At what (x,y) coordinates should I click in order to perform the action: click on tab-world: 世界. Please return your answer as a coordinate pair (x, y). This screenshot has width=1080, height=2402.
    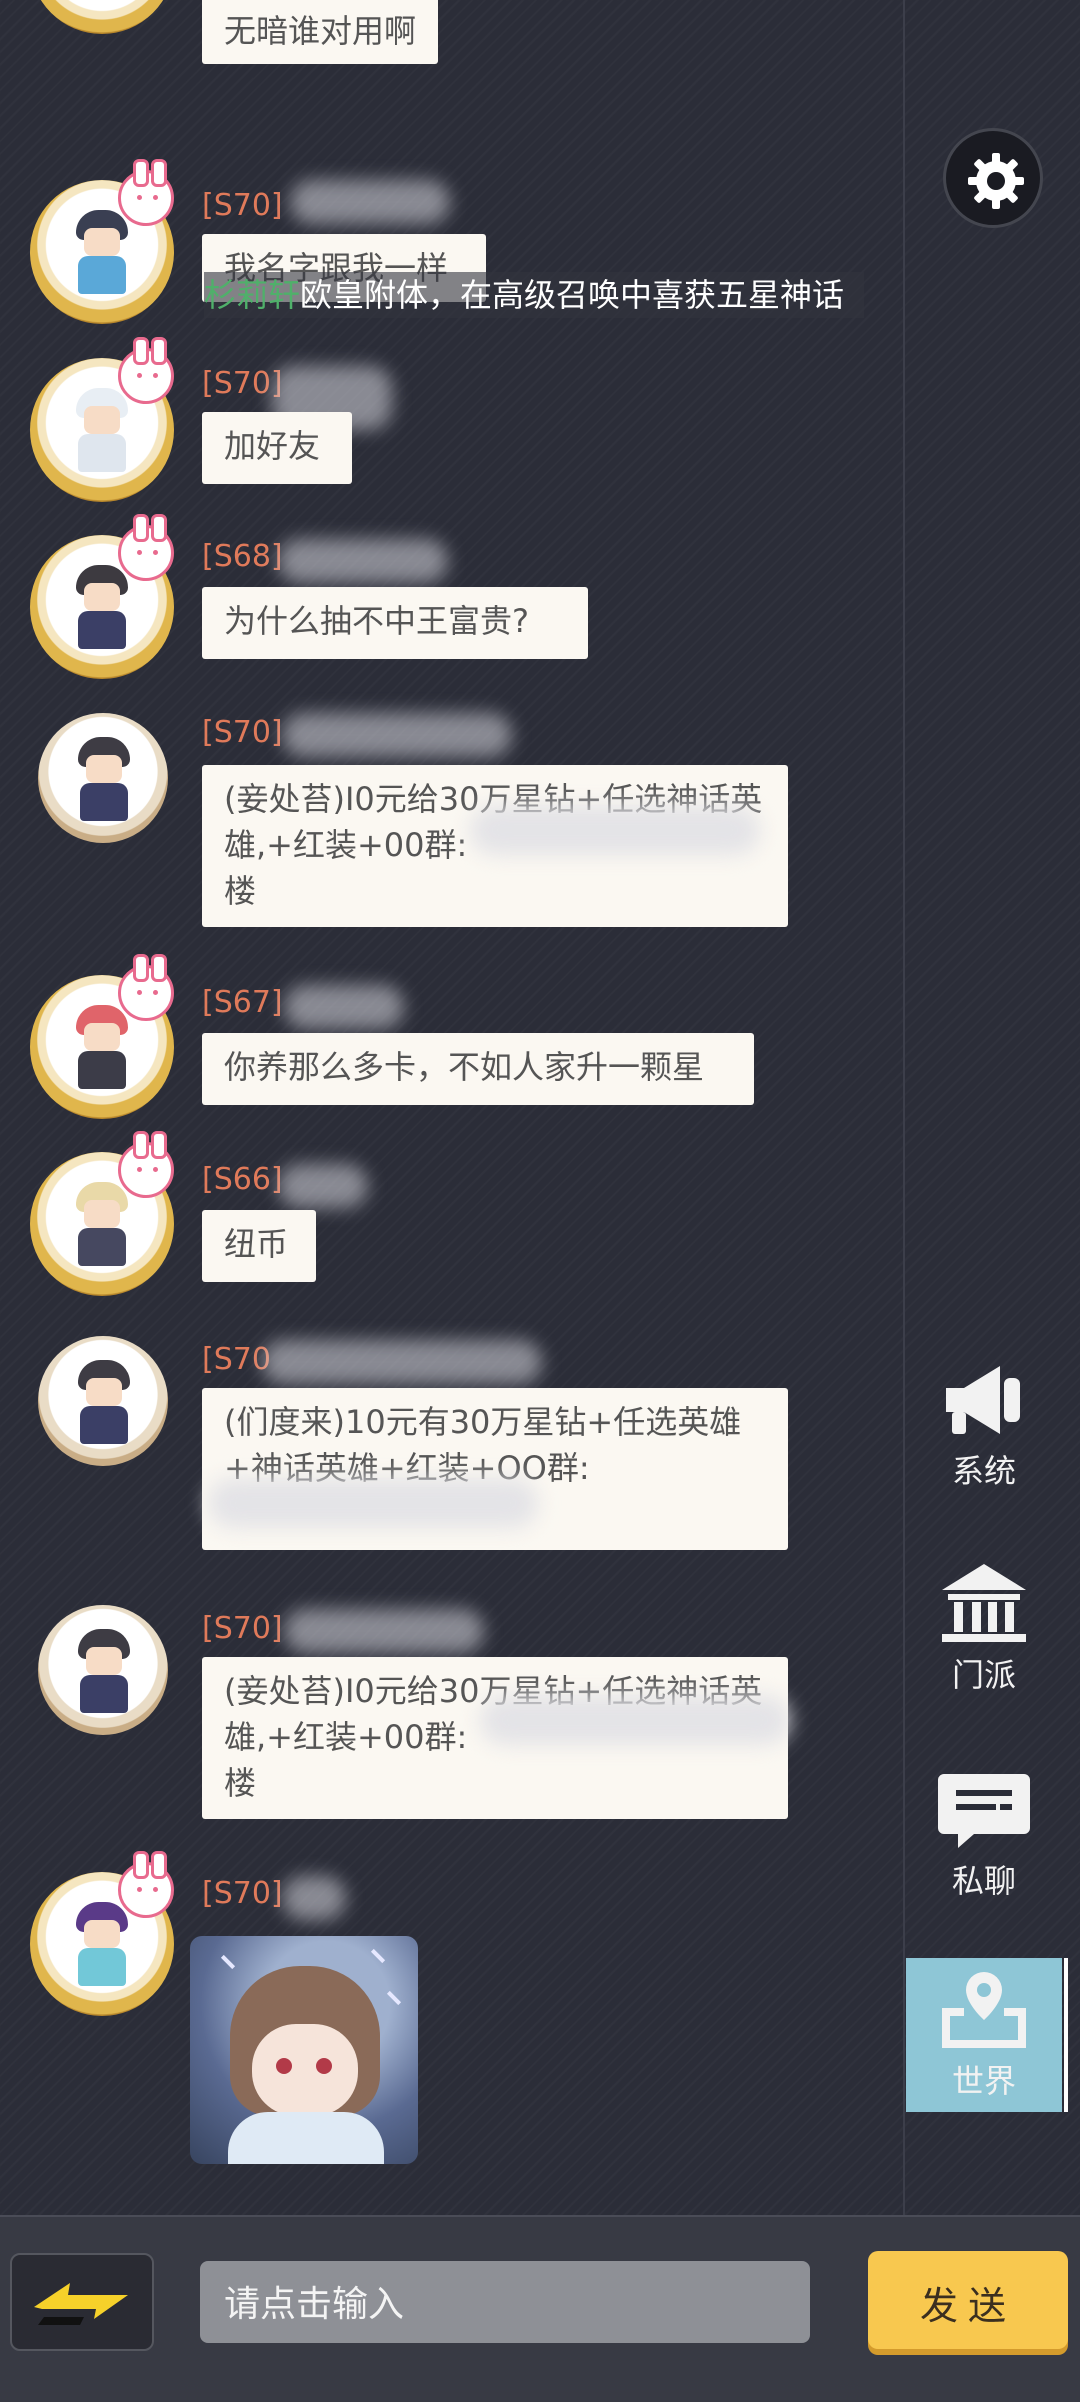
    Looking at the image, I should click on (984, 2035).